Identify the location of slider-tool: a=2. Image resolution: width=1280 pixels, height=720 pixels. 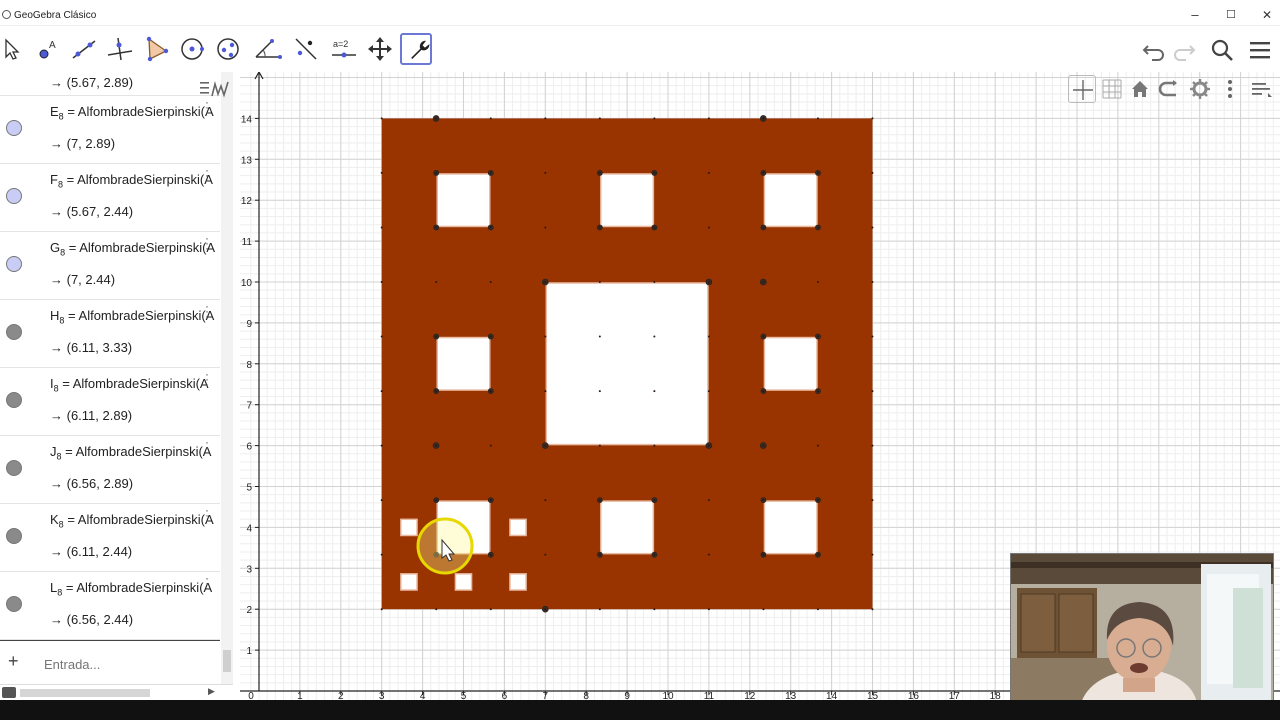
(344, 49).